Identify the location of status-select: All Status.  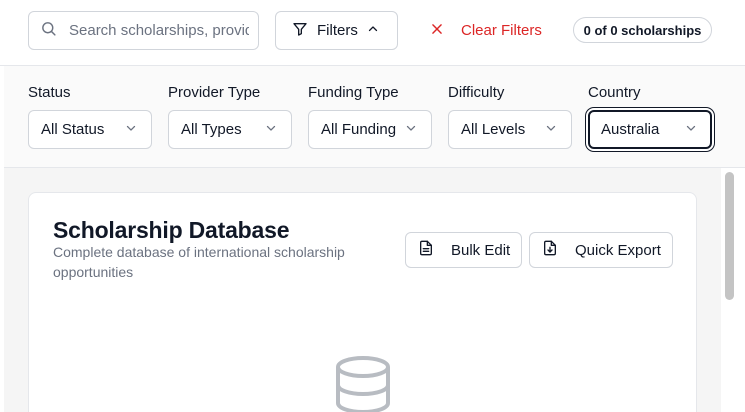
(90, 129).